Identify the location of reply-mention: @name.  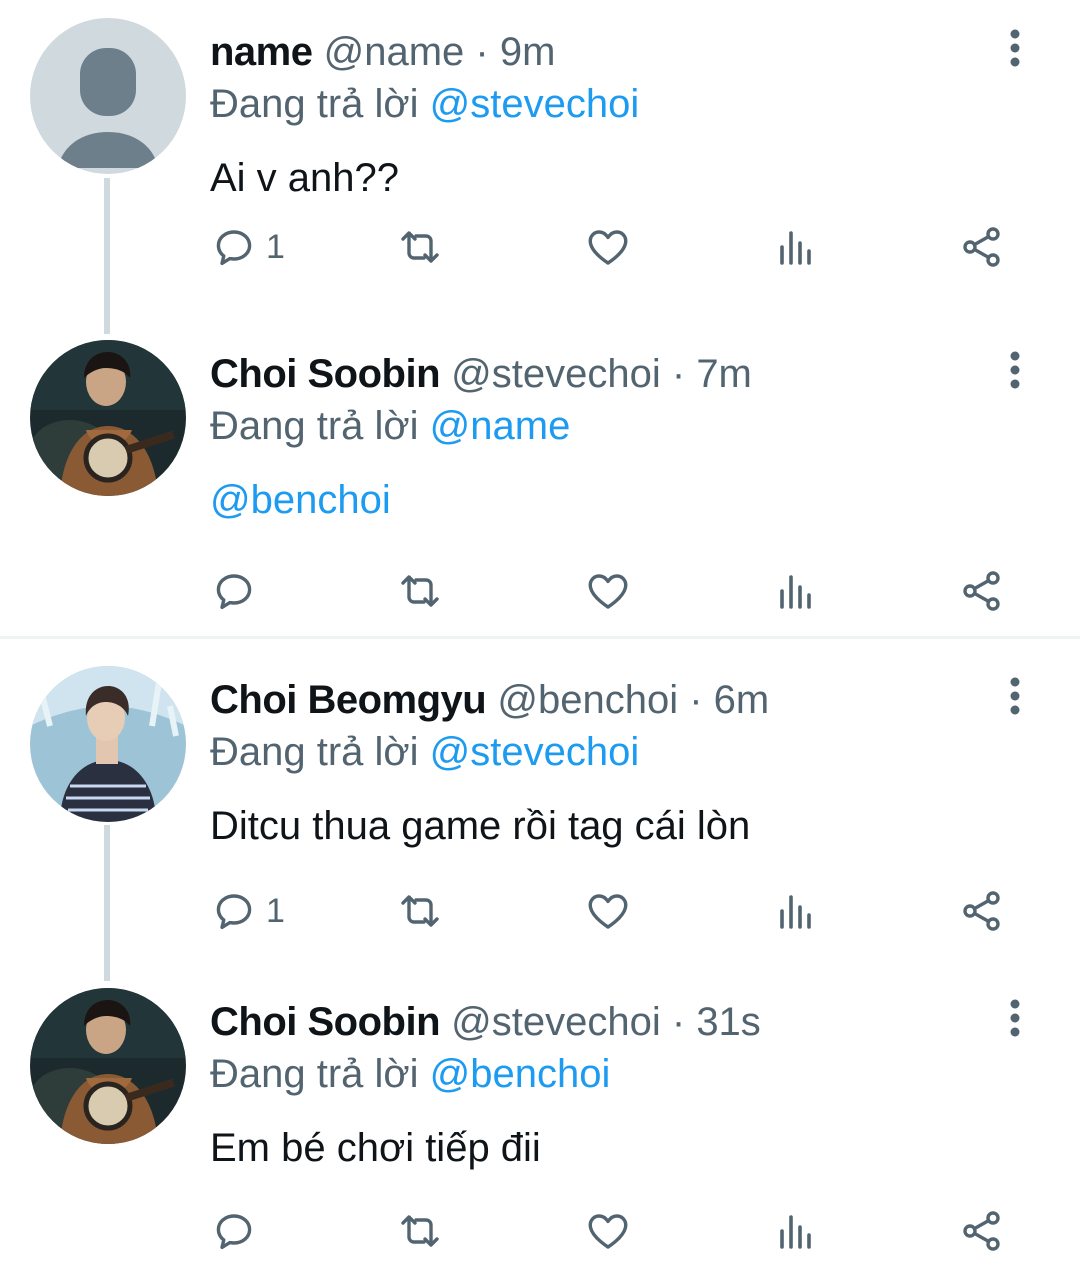
(500, 426).